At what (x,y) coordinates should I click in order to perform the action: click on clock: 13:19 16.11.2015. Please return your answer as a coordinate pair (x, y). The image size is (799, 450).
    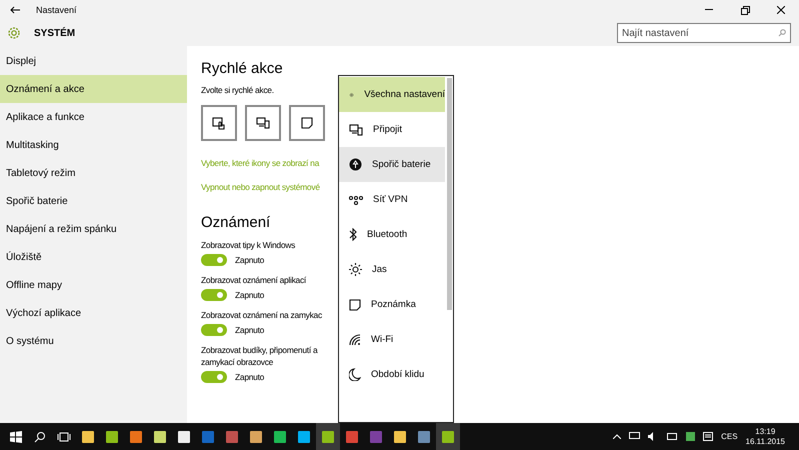
    Looking at the image, I should click on (765, 436).